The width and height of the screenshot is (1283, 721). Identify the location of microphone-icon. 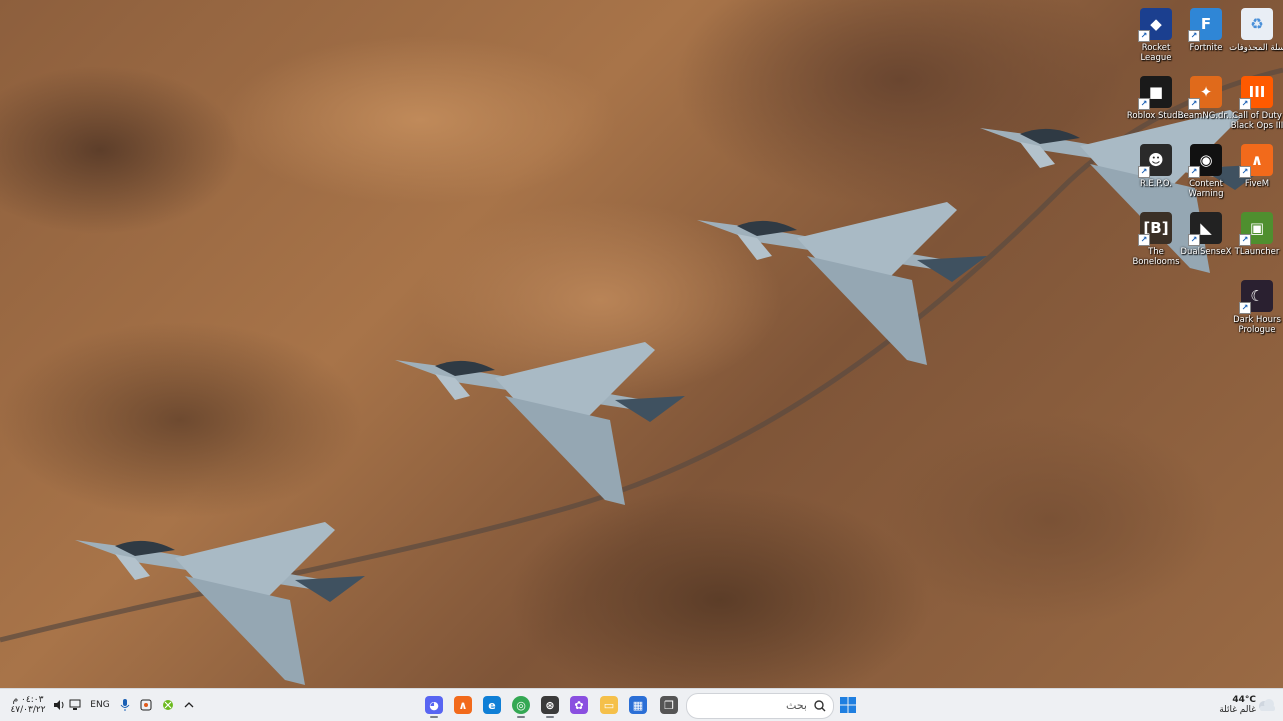
(125, 705).